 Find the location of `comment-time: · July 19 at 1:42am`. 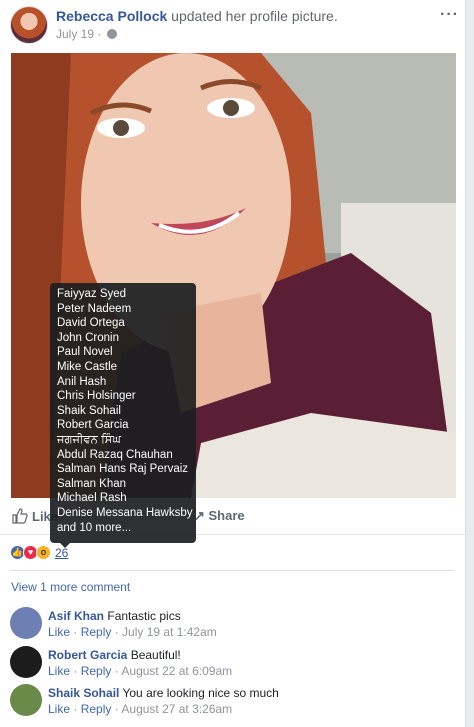

comment-time: · July 19 at 1:42am is located at coordinates (166, 632).